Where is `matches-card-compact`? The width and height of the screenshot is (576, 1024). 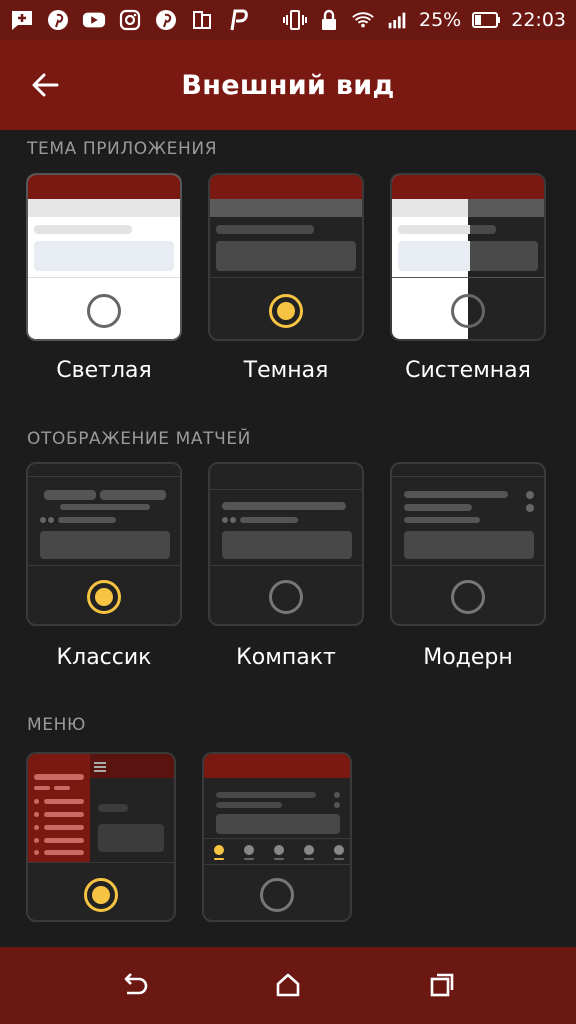
matches-card-compact is located at coordinates (286, 544).